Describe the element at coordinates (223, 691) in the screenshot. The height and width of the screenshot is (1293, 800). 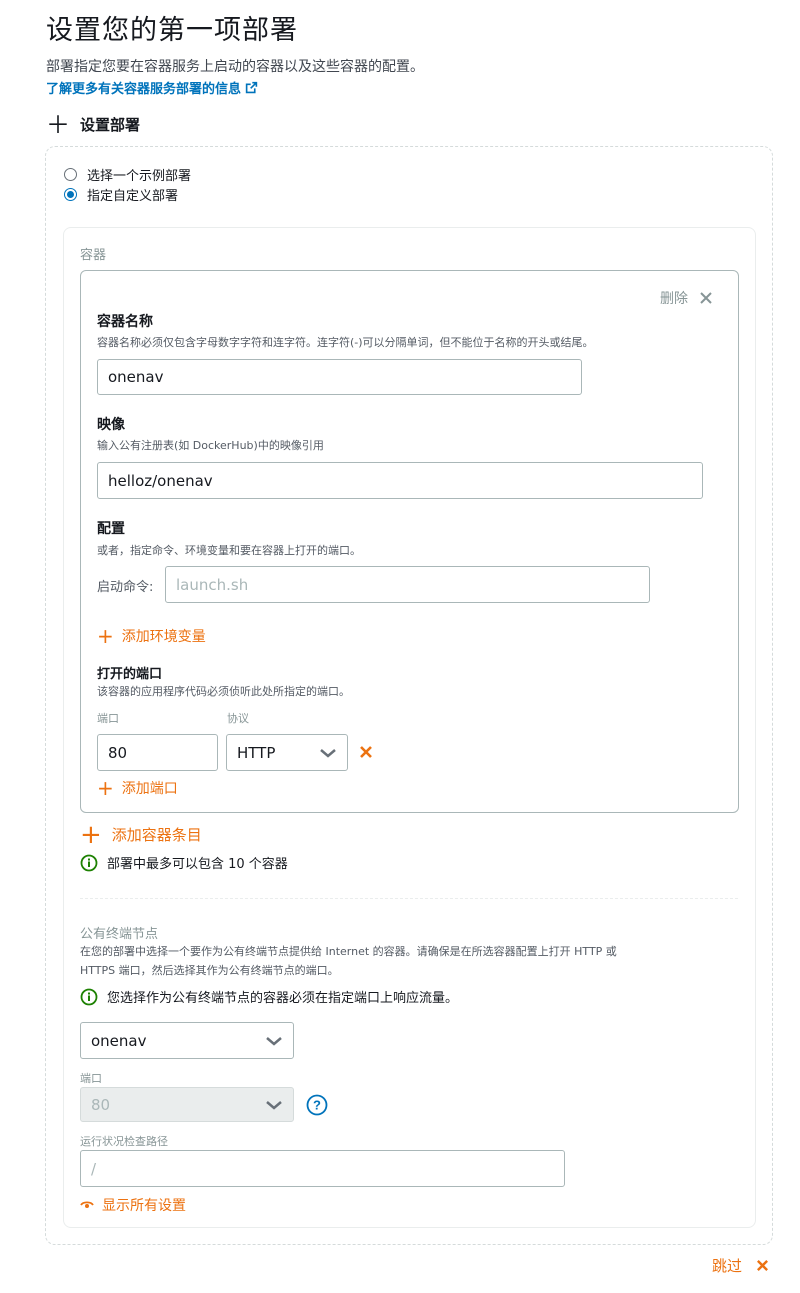
I see `open-ports-hint: 该容器的应用程序代码必须侦听此处所指定的端口。` at that location.